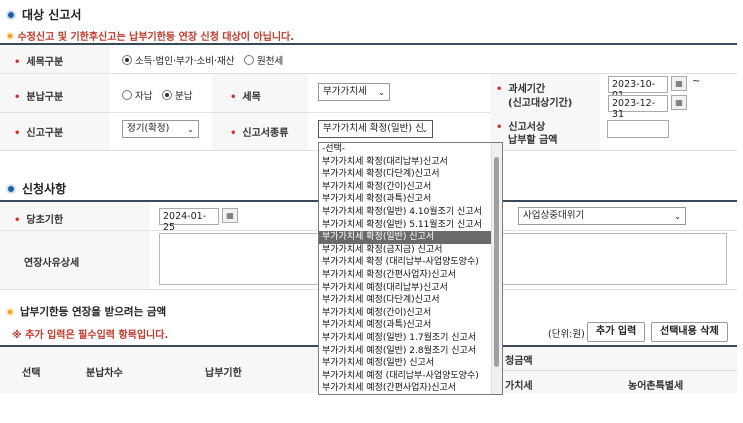 The width and height of the screenshot is (743, 423). I want to click on label-tax-period: • 과세기간, so click(521, 89).